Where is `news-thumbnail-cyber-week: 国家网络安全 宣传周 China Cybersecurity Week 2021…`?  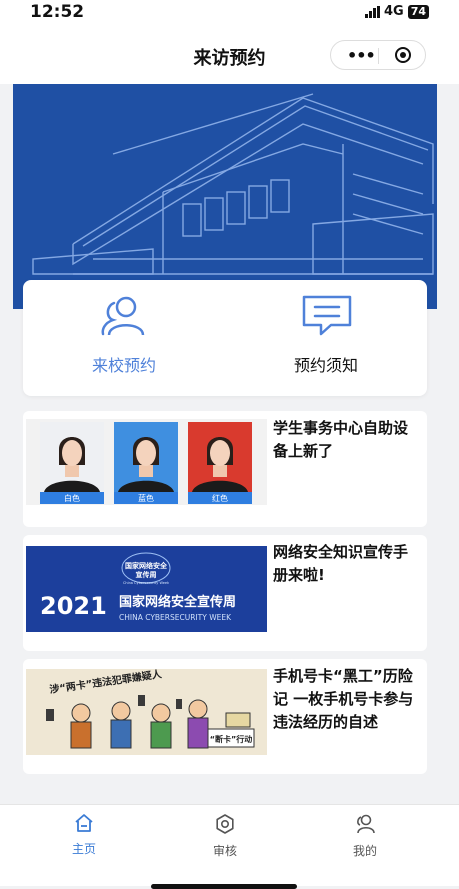
news-thumbnail-cyber-week: 国家网络安全 宣传周 China Cybersecurity Week 2021… is located at coordinates (146, 589).